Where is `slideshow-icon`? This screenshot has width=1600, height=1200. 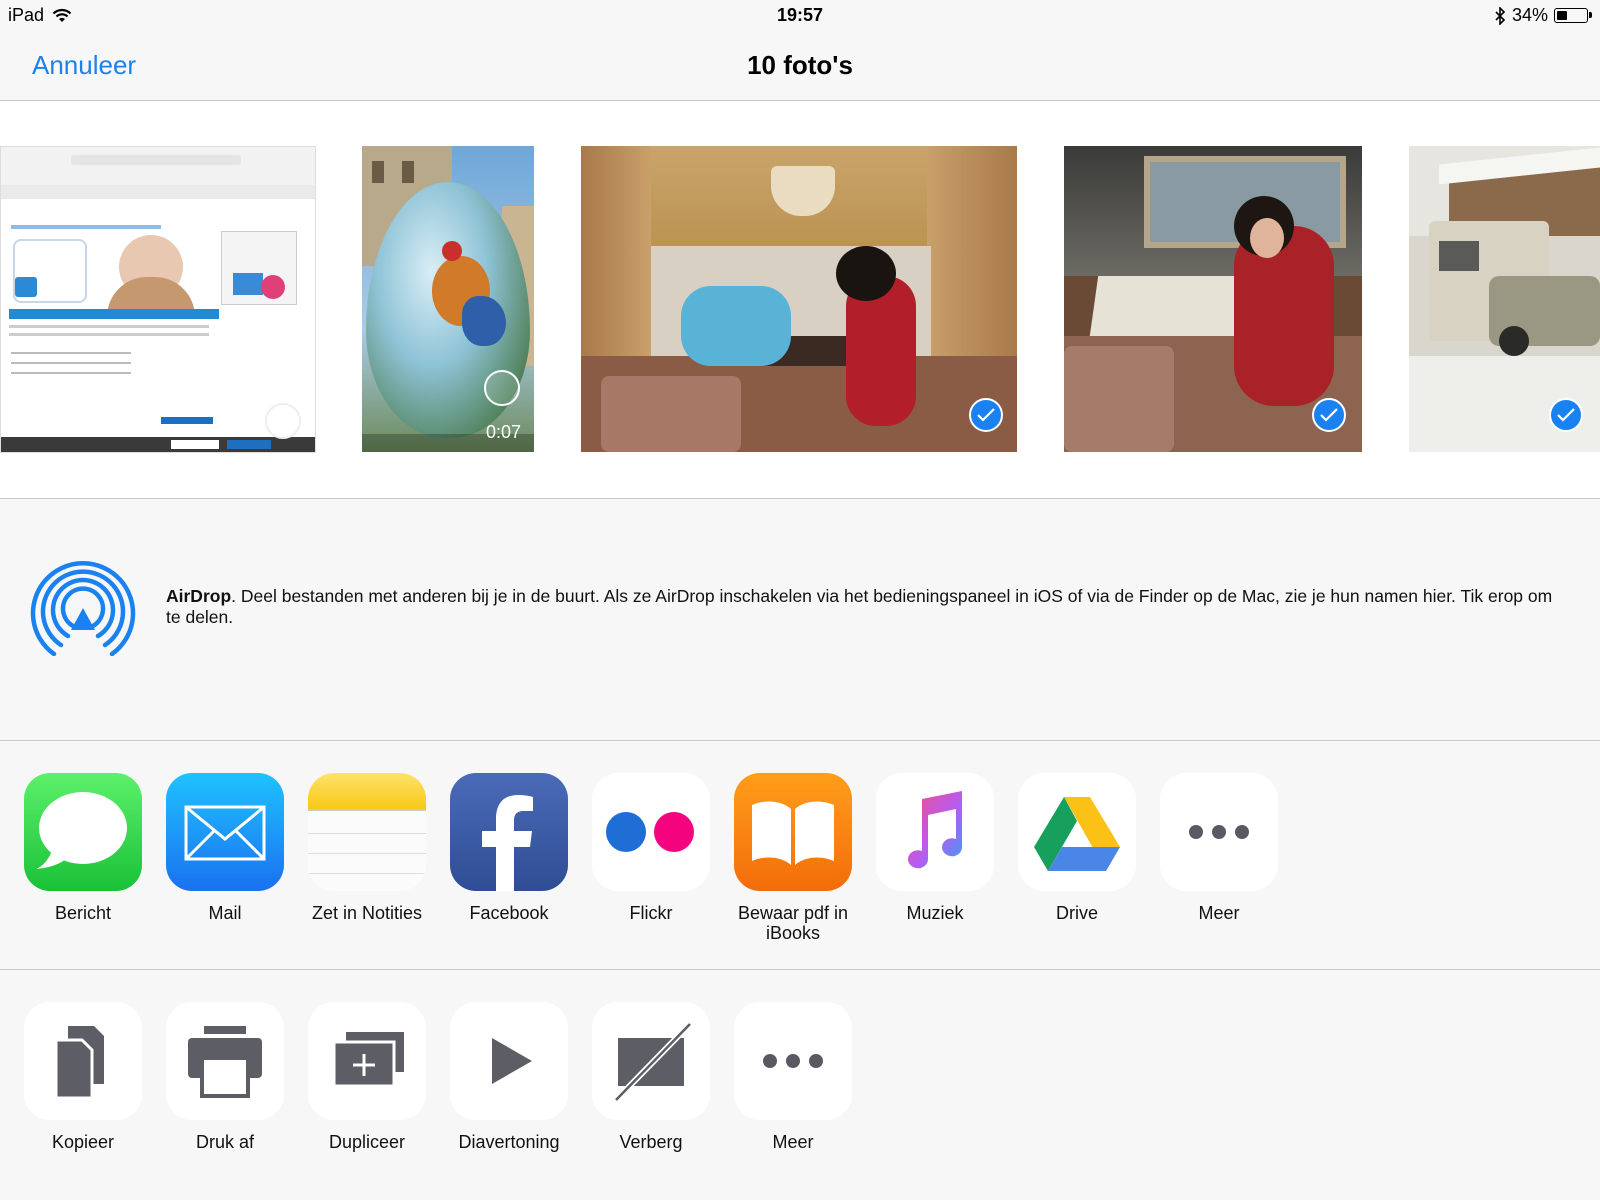
slideshow-icon is located at coordinates (509, 1061).